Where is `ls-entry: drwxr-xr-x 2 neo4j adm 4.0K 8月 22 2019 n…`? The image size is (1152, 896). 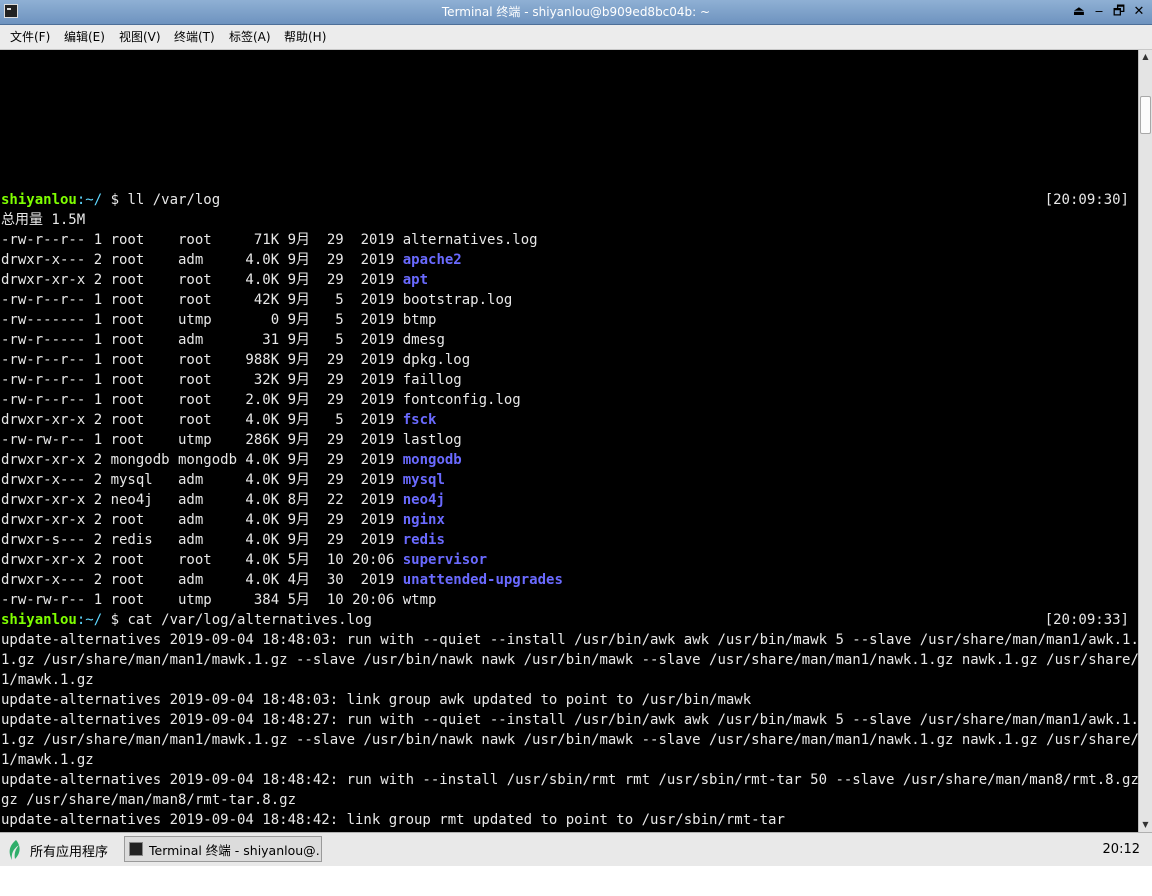
ls-entry: drwxr-xr-x 2 neo4j adm 4.0K 8月 22 2019 n… is located at coordinates (569, 500).